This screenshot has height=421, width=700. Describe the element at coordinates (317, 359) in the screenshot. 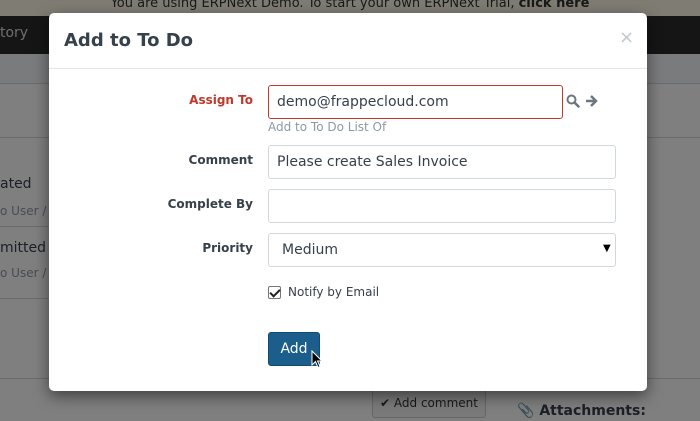

I see `mouse-cursor-icon` at that location.